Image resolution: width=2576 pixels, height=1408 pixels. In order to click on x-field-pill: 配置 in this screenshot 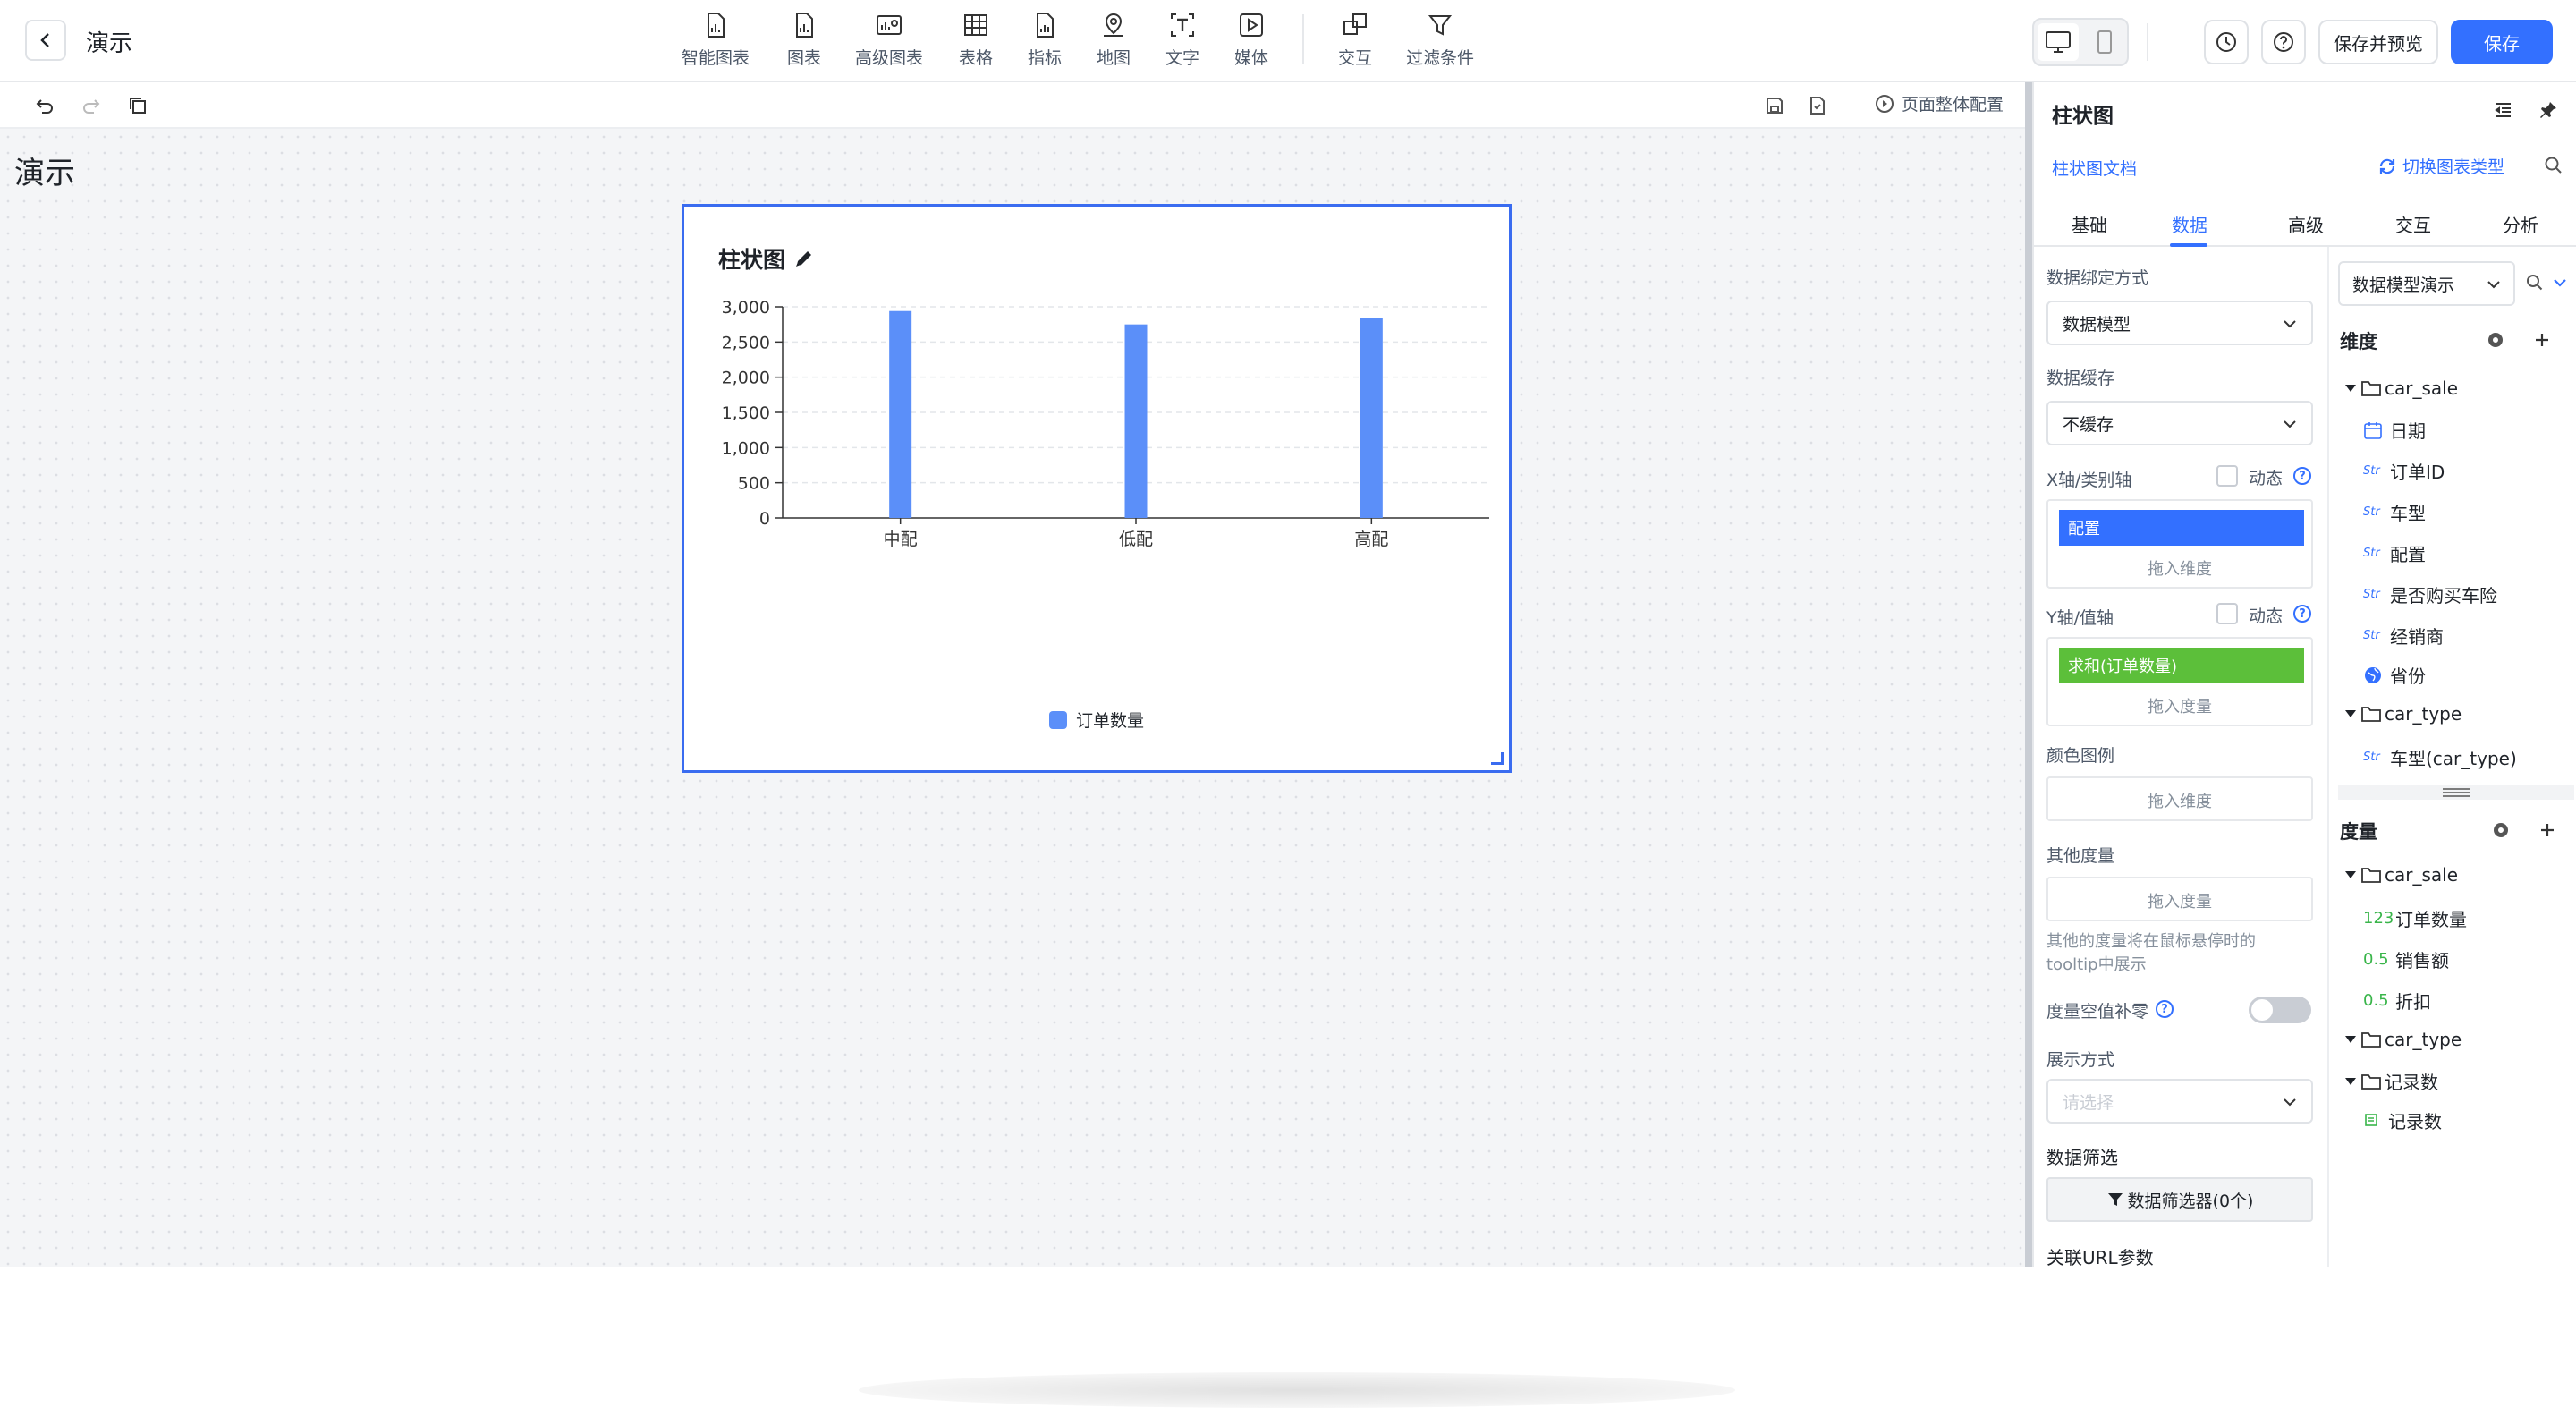, I will do `click(2181, 528)`.